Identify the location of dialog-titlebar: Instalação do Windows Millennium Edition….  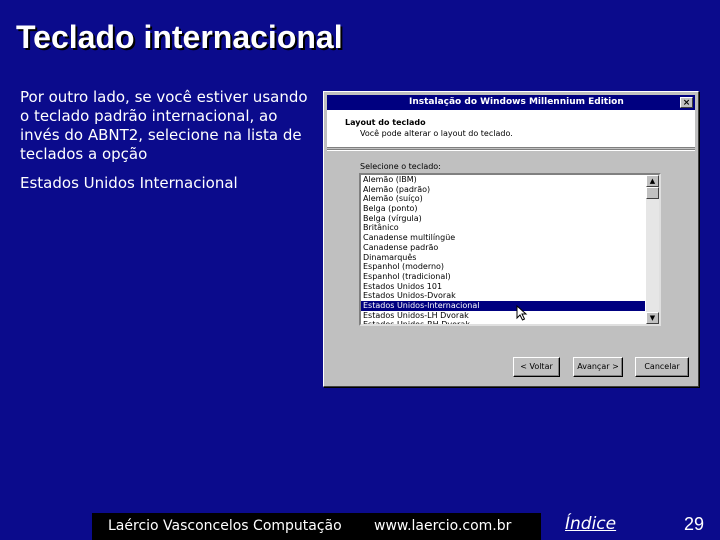
(511, 102).